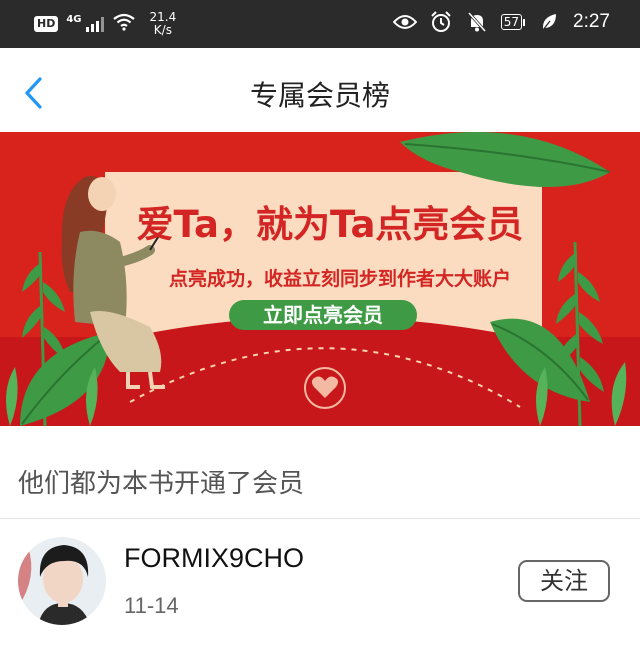 The width and height of the screenshot is (640, 653). Describe the element at coordinates (323, 315) in the screenshot. I see `light-up-member-button: 立即点亮会员` at that location.